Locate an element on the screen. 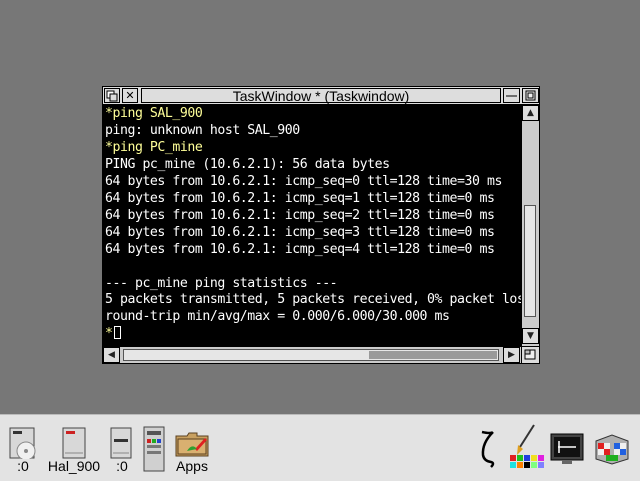 The height and width of the screenshot is (481, 640). vertical-scrollbar: ▲ ▼ is located at coordinates (530, 225).